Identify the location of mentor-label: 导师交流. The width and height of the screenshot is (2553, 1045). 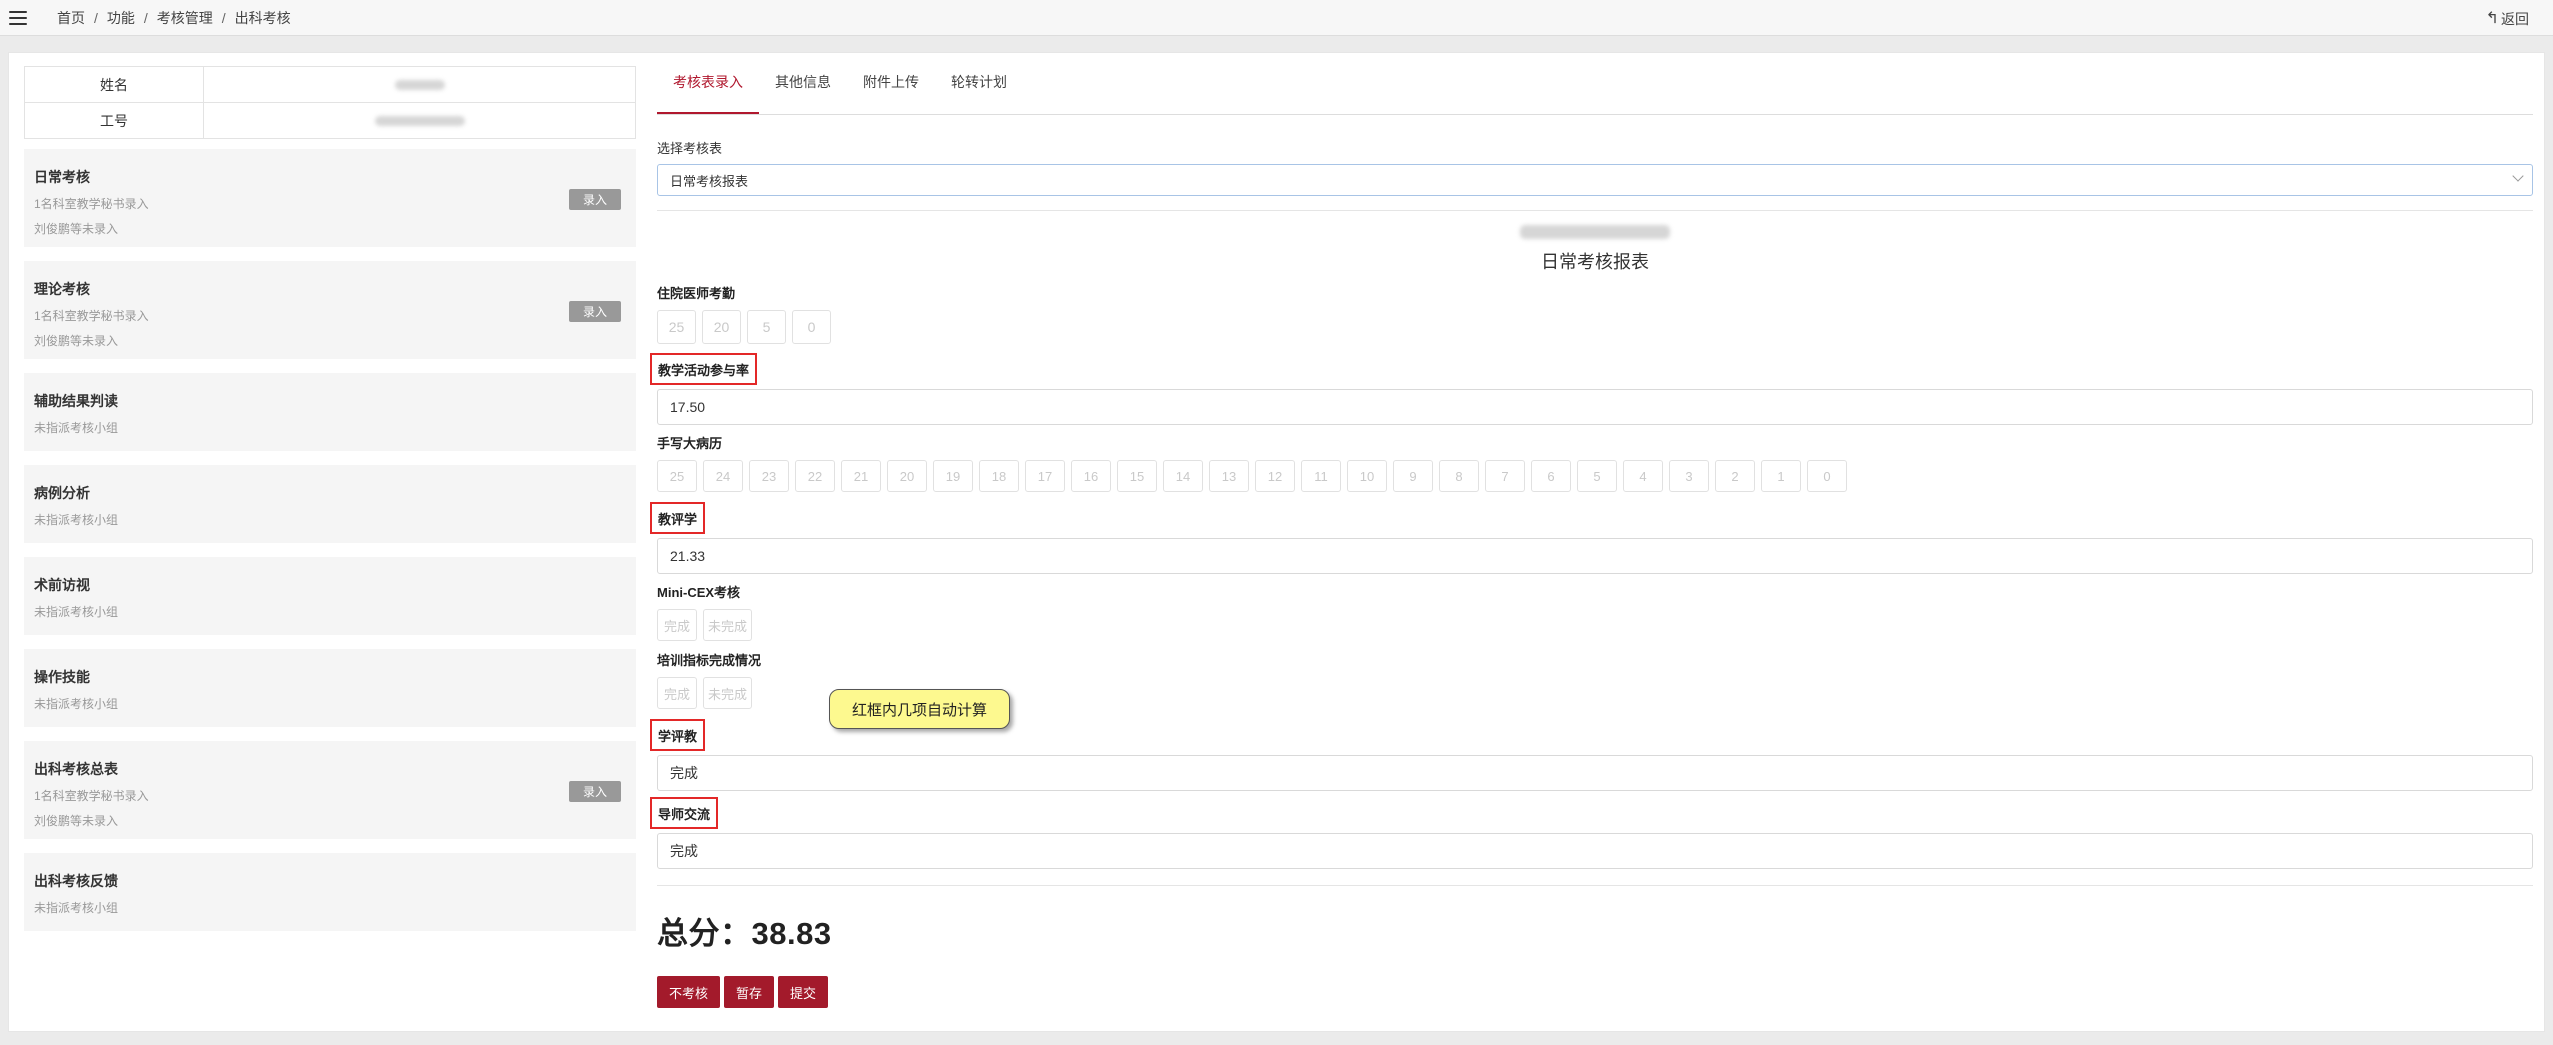
(684, 813).